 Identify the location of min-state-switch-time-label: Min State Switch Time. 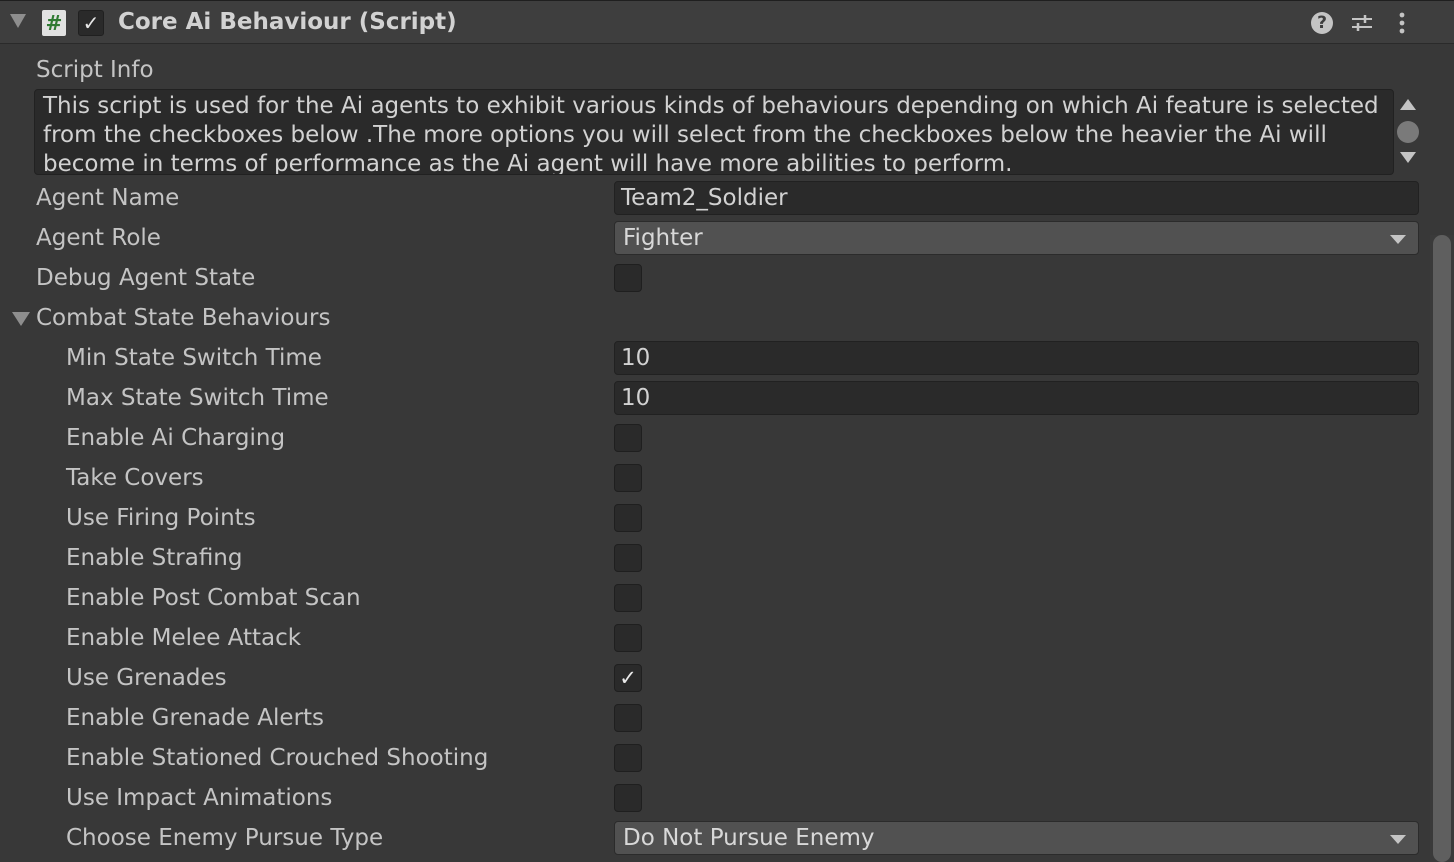
(194, 358).